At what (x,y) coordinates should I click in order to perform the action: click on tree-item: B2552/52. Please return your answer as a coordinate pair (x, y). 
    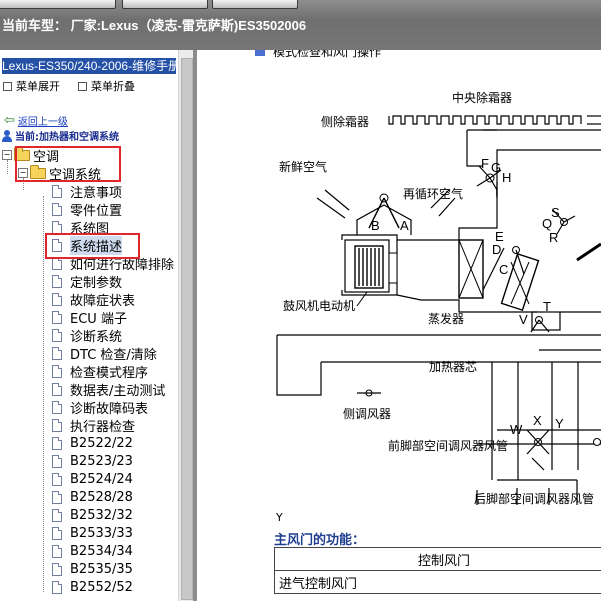
    Looking at the image, I should click on (92, 587).